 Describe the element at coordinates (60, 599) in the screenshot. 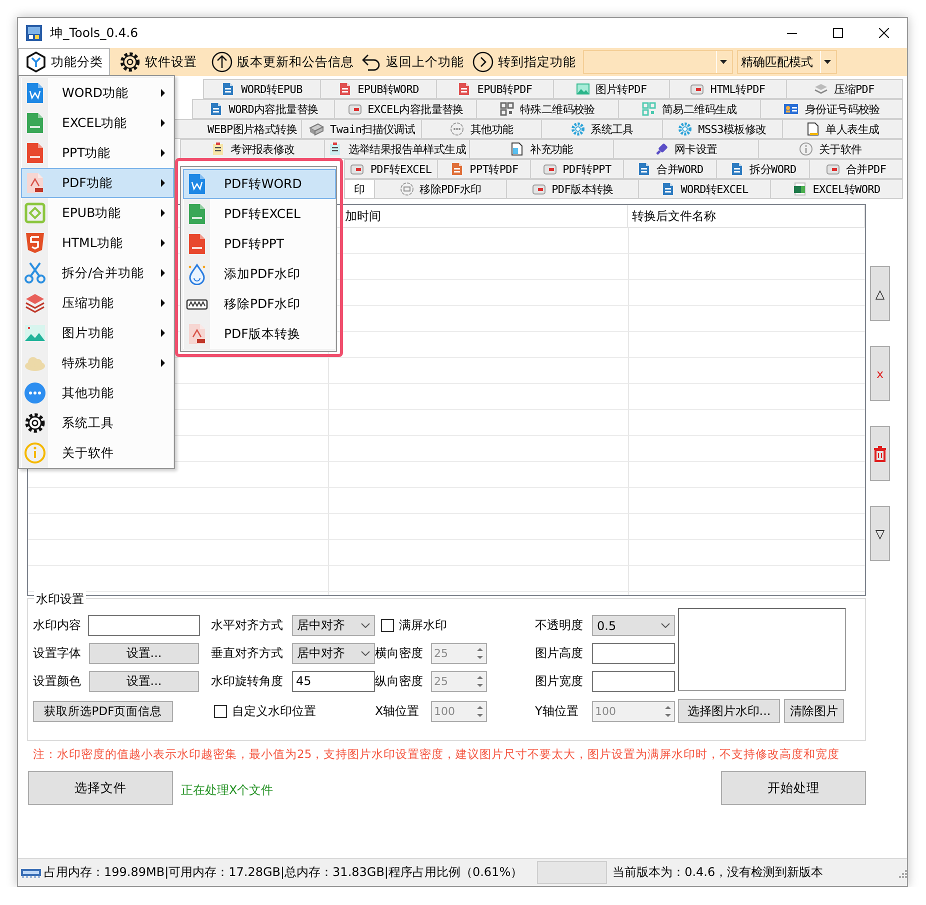

I see `group-title: 水印设置` at that location.